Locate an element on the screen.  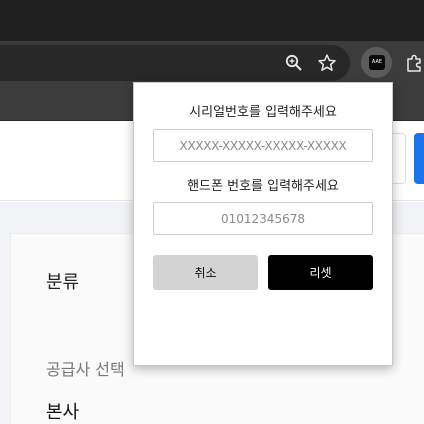
phone-input is located at coordinates (263, 218).